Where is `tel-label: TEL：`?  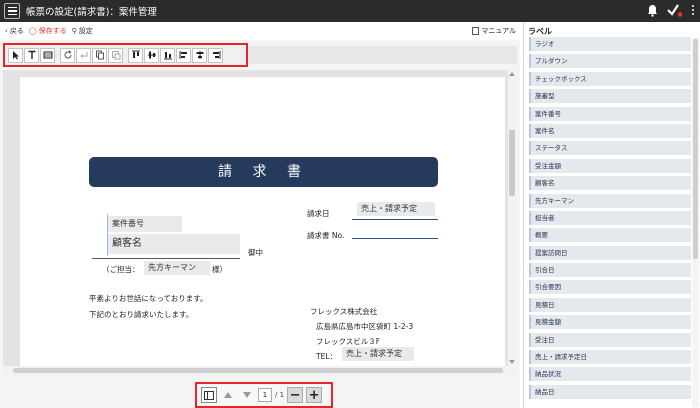
tel-label: TEL： is located at coordinates (326, 356).